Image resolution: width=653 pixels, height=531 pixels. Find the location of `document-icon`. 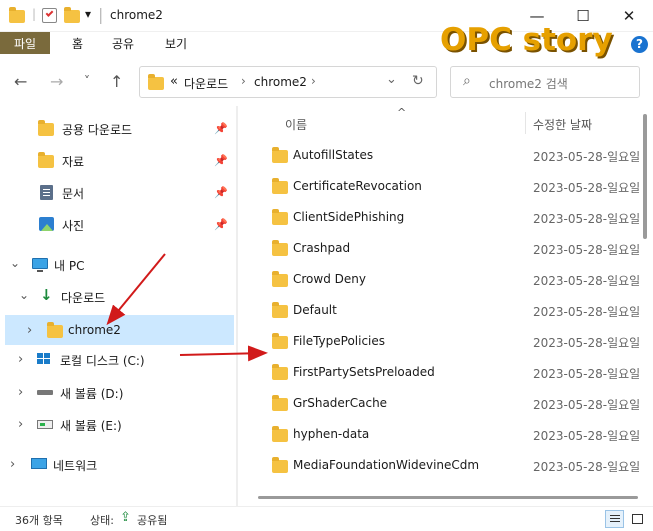

document-icon is located at coordinates (46, 192).